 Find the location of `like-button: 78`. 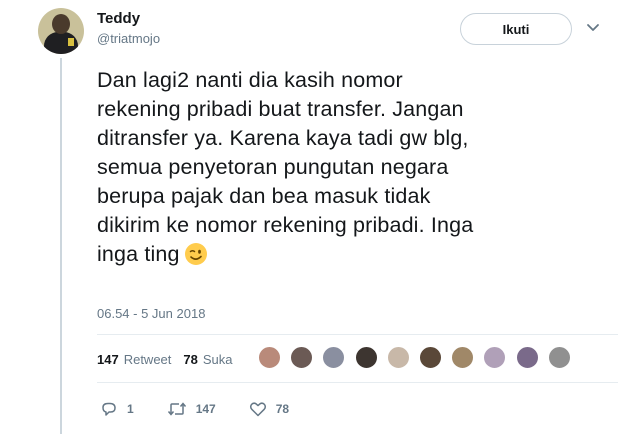

like-button: 78 is located at coordinates (269, 409).